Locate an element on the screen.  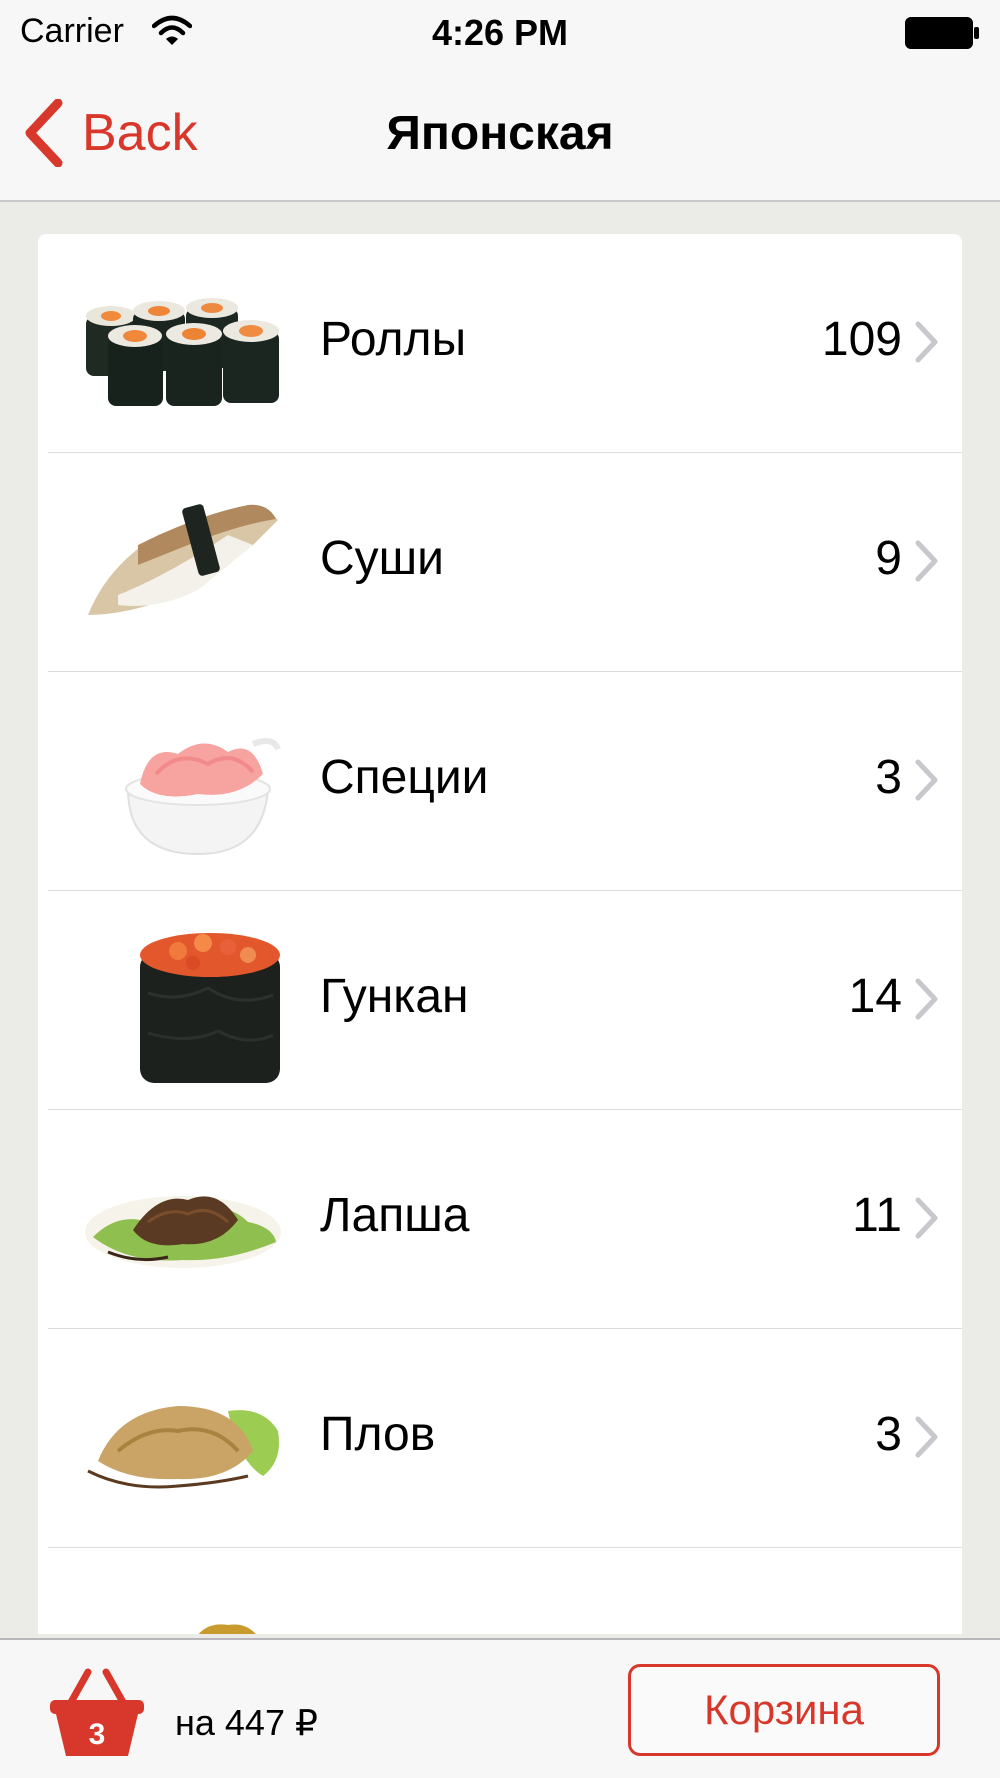
category-count: 109 is located at coordinates (861, 339).